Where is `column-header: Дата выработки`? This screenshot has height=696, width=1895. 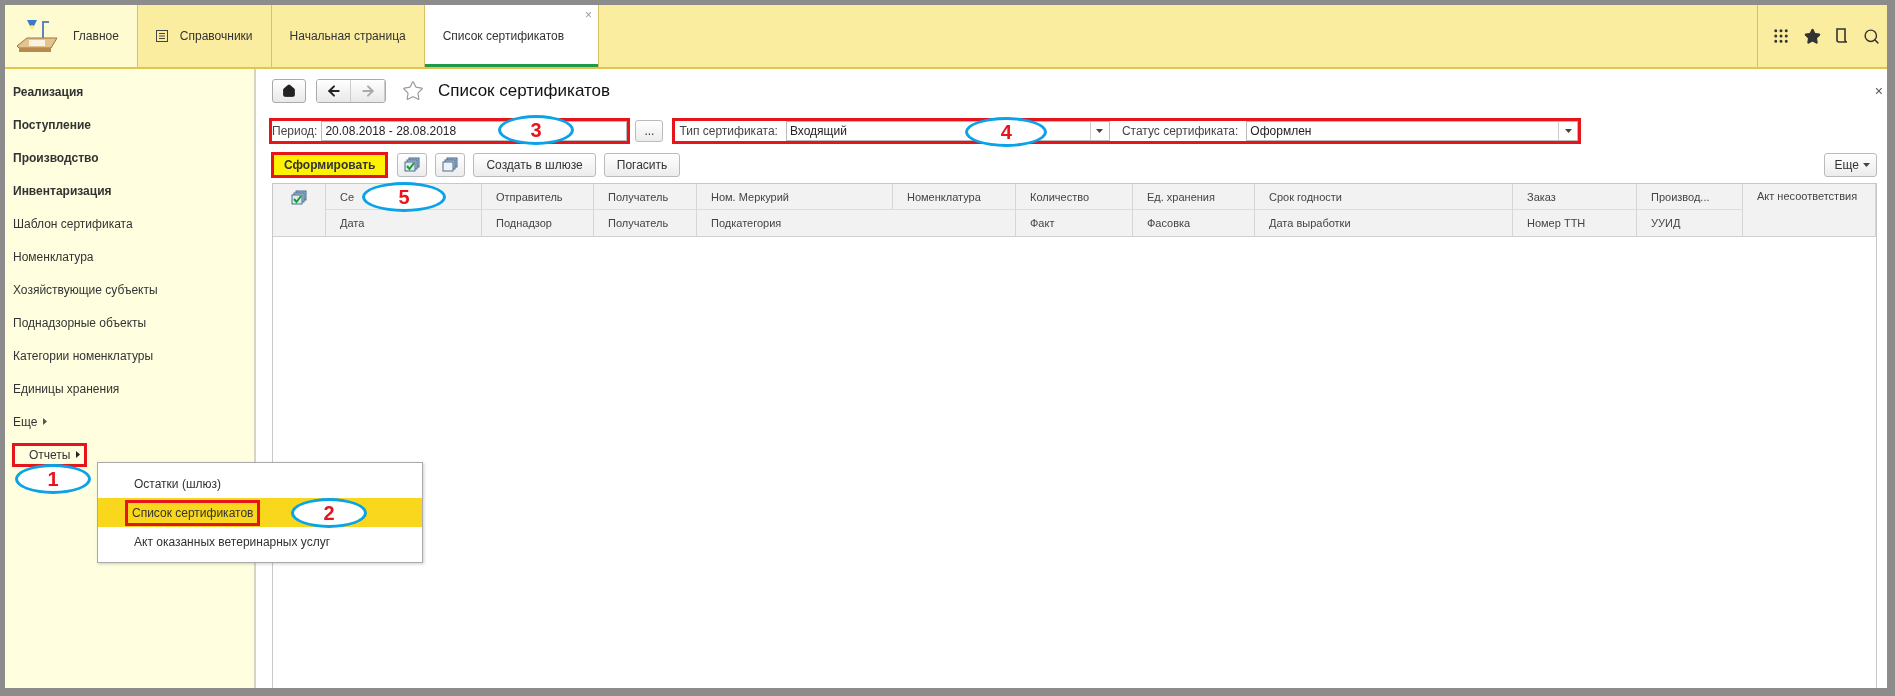
column-header: Дата выработки is located at coordinates (1310, 223).